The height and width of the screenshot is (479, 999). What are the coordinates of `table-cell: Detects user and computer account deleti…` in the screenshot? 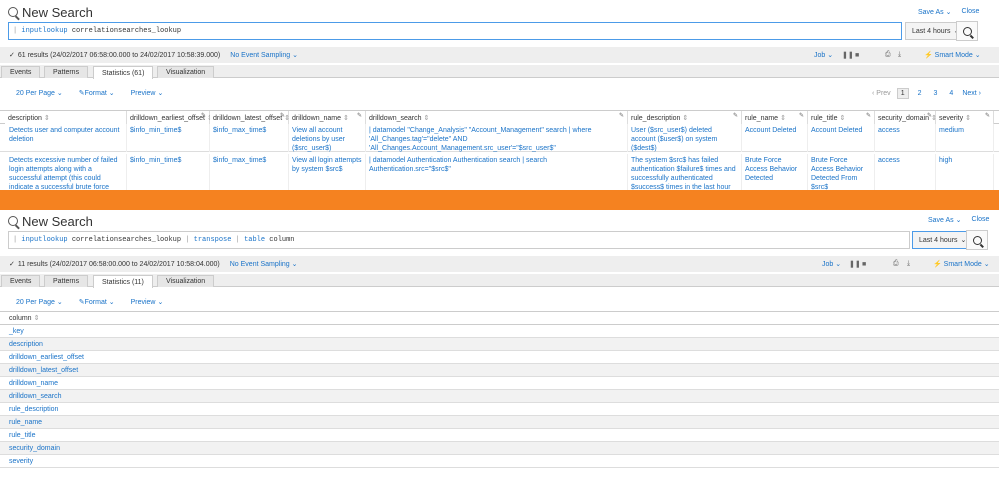 It's located at (66, 138).